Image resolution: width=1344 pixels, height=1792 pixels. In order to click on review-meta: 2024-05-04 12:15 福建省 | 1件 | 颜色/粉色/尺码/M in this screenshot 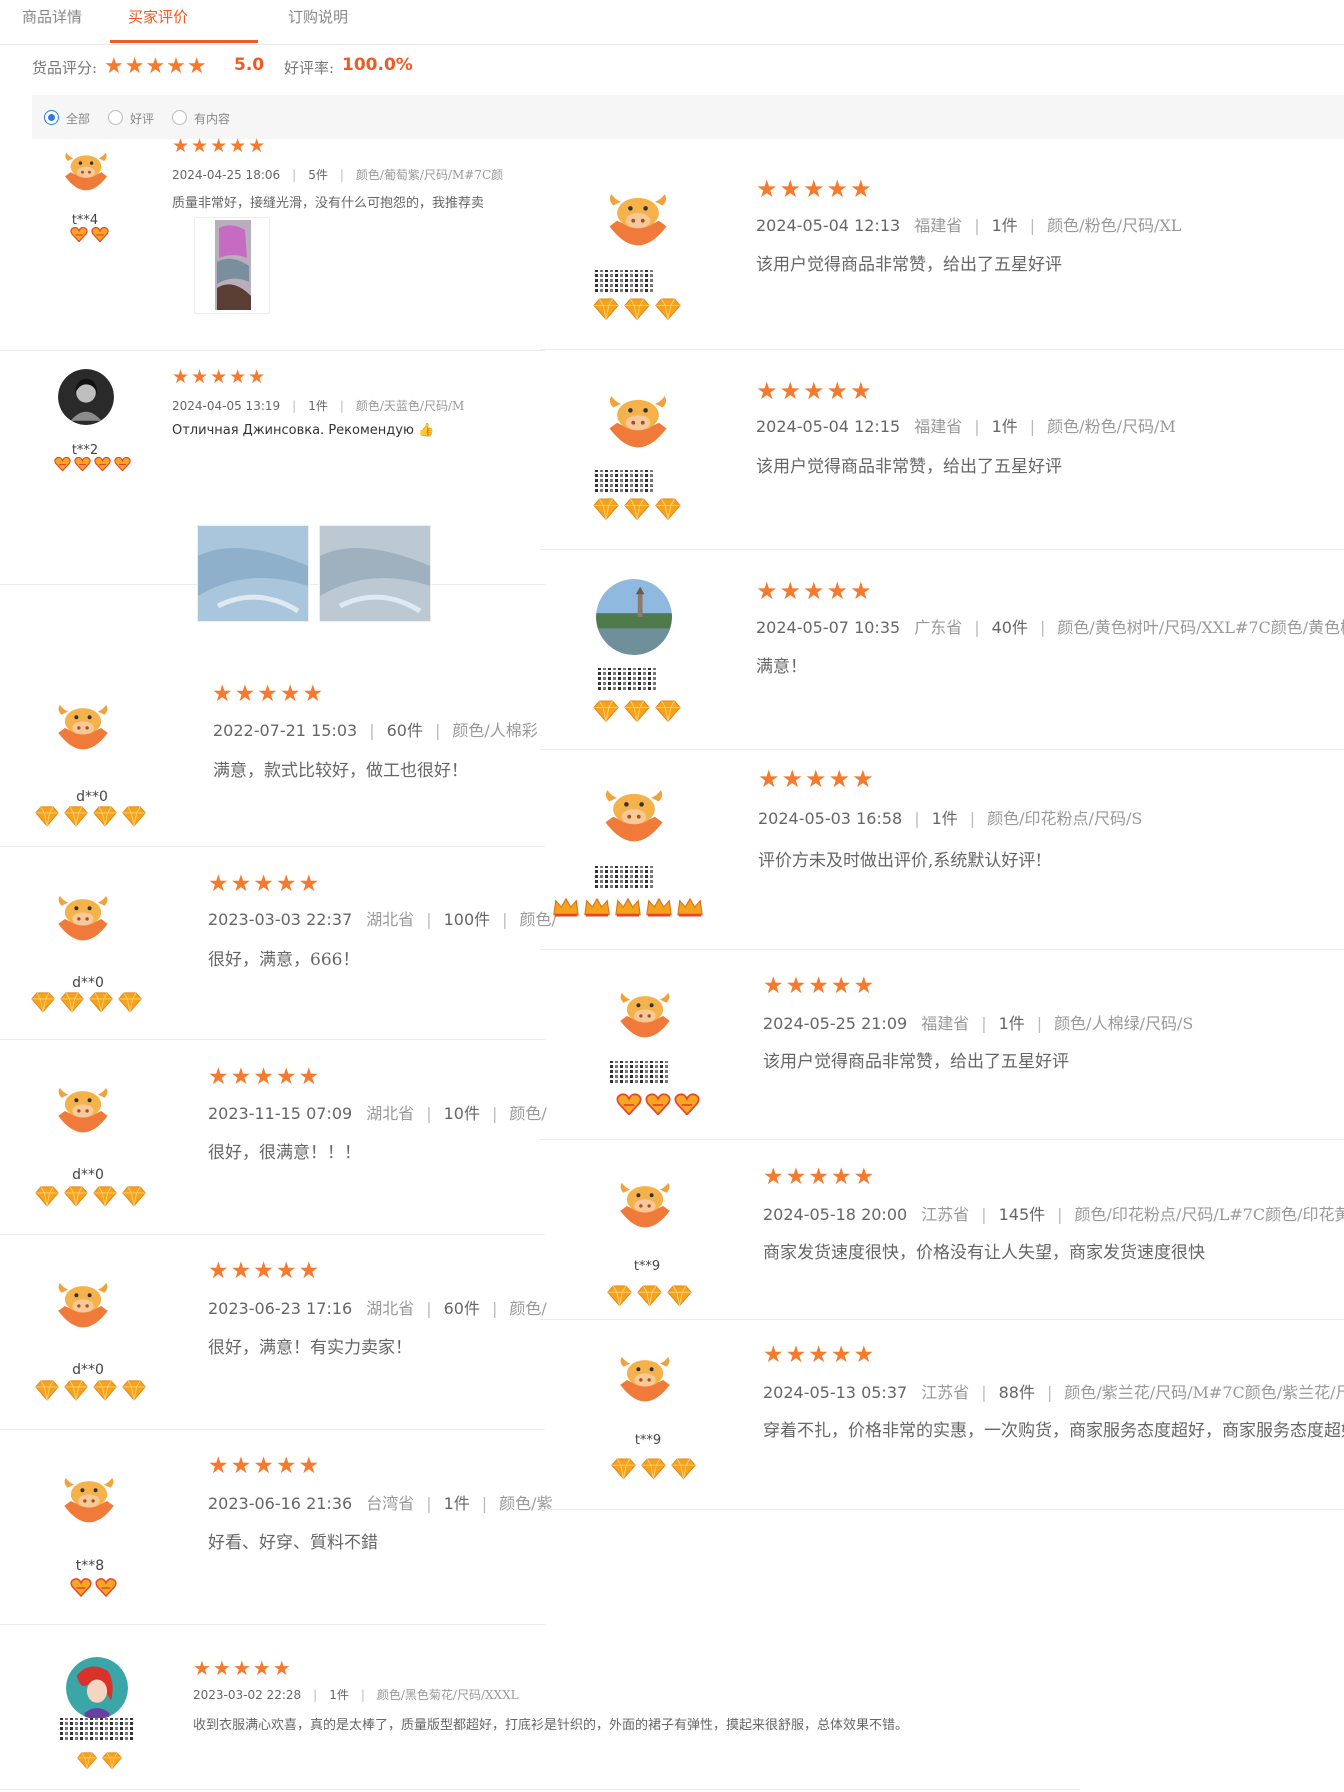, I will do `click(966, 425)`.